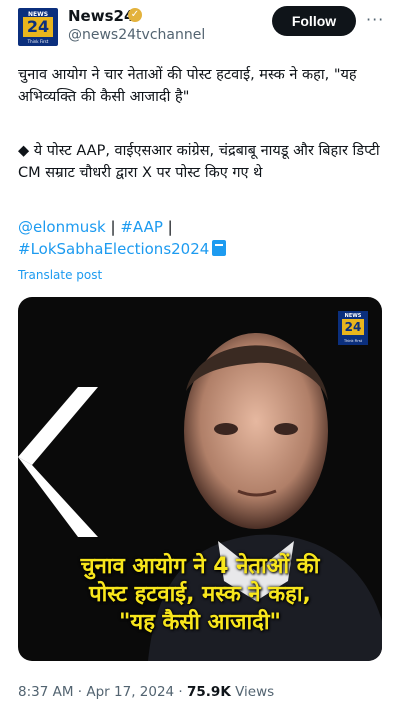 The width and height of the screenshot is (402, 712). What do you see at coordinates (255, 692) in the screenshot?
I see `views-label: Views` at bounding box center [255, 692].